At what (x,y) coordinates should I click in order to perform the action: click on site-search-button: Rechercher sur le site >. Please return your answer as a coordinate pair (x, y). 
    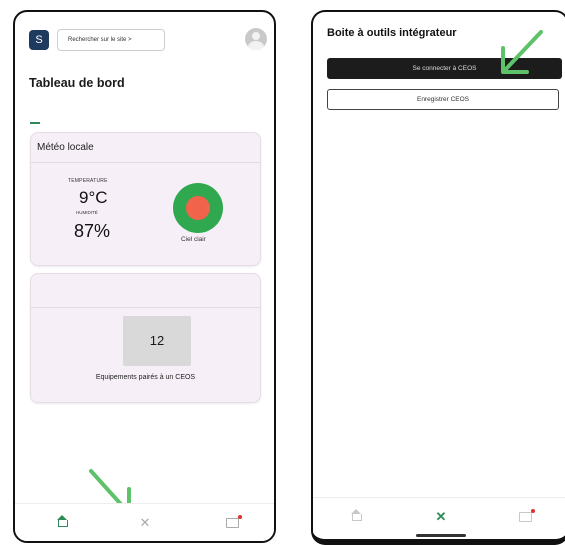
    Looking at the image, I should click on (111, 40).